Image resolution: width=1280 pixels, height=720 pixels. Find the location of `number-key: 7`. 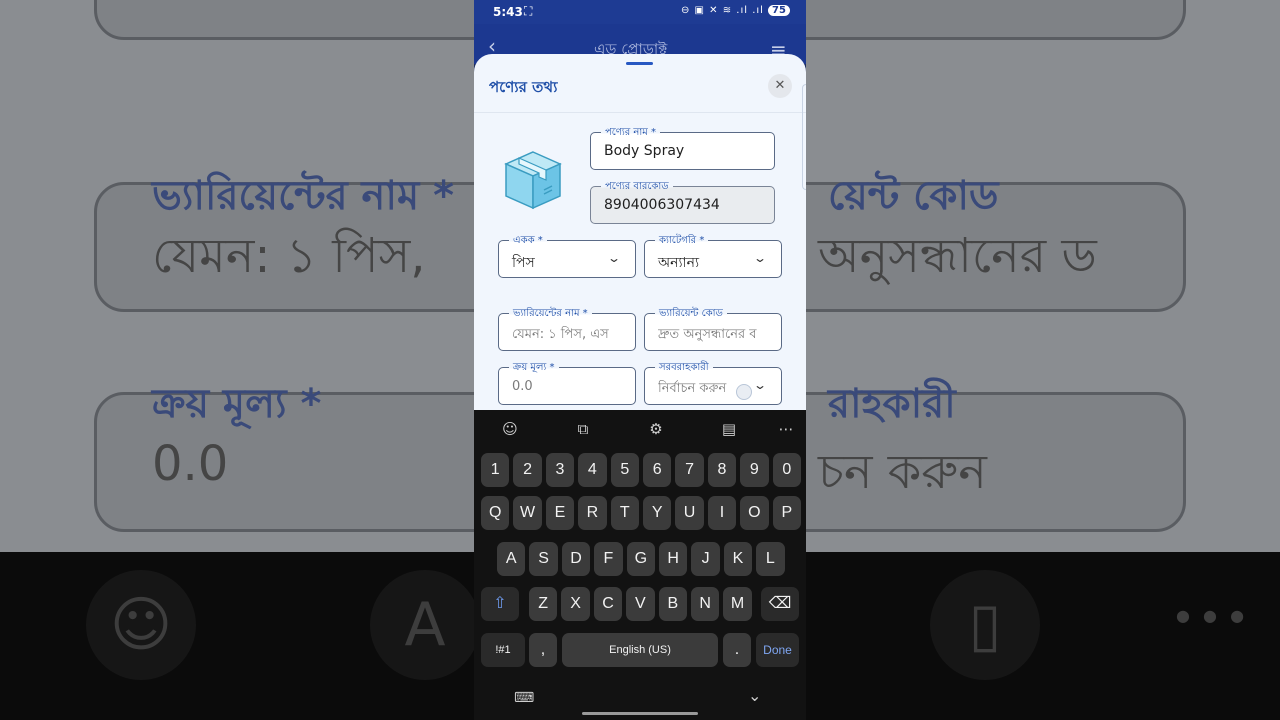

number-key: 7 is located at coordinates (689, 470).